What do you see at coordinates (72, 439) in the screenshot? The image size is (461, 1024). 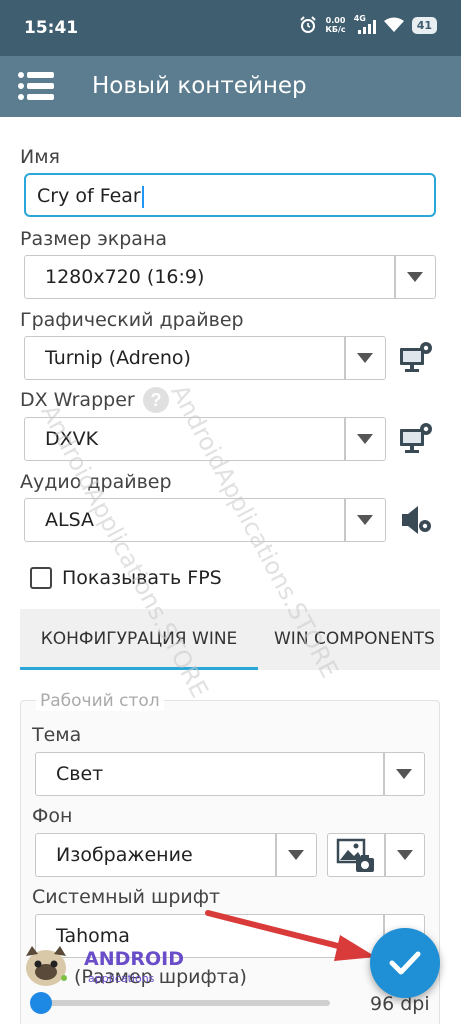 I see `dx-wrapper-value: DXVK` at bounding box center [72, 439].